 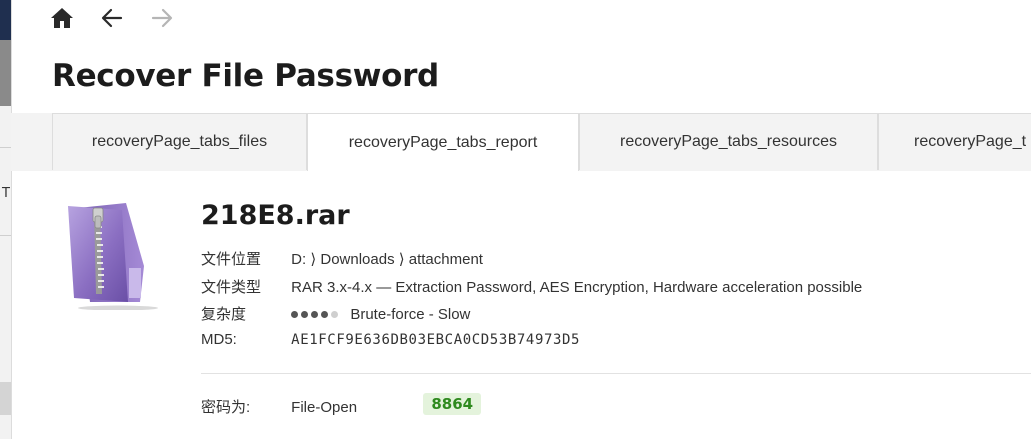 I want to click on file-name: 218E8.rar, so click(x=275, y=215).